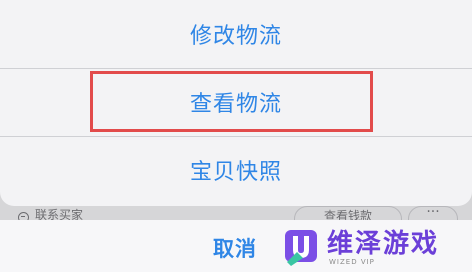  What do you see at coordinates (383, 243) in the screenshot?
I see `watermark-title: 维泽游戏` at bounding box center [383, 243].